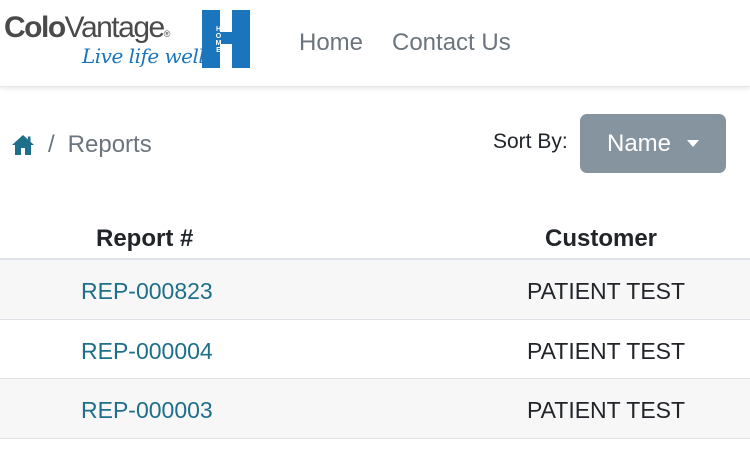 The image size is (750, 461). Describe the element at coordinates (144, 239) in the screenshot. I see `column-header-report-number: Report #` at that location.